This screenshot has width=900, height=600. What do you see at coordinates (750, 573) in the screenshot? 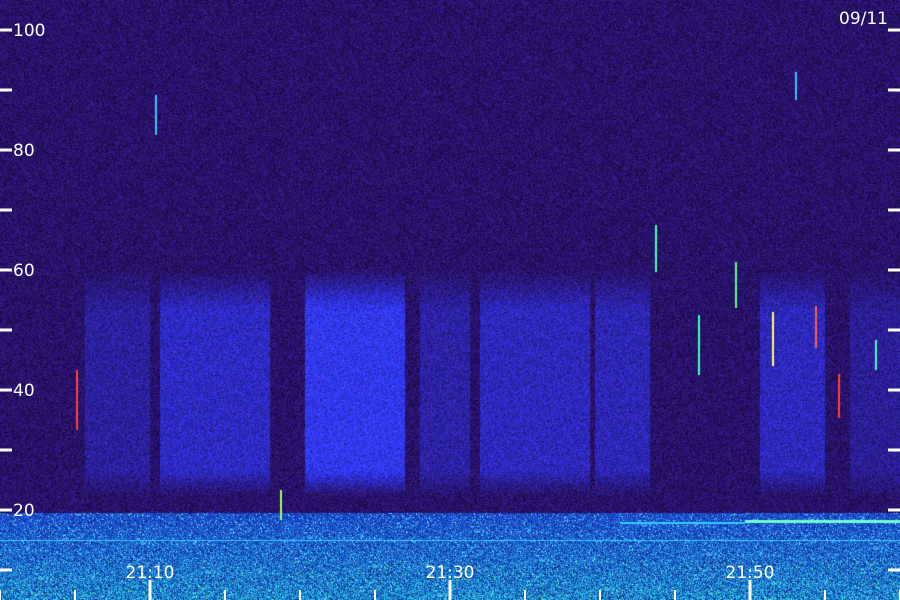
I see `x-tick-label-50: 21:50` at bounding box center [750, 573].